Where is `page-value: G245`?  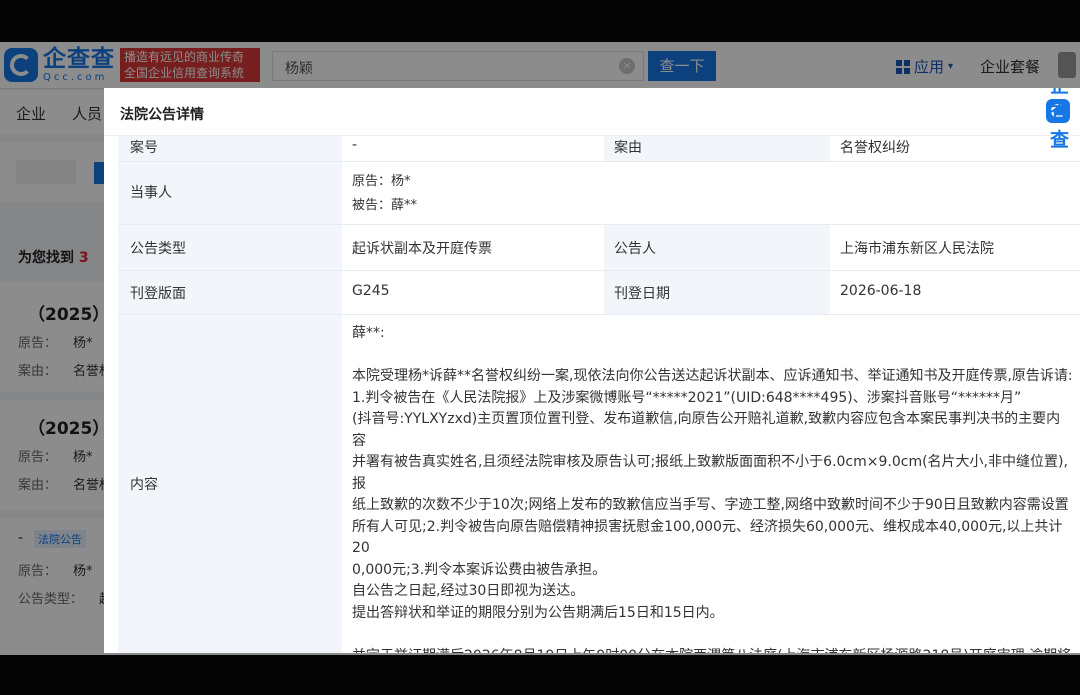
page-value: G245 is located at coordinates (371, 291).